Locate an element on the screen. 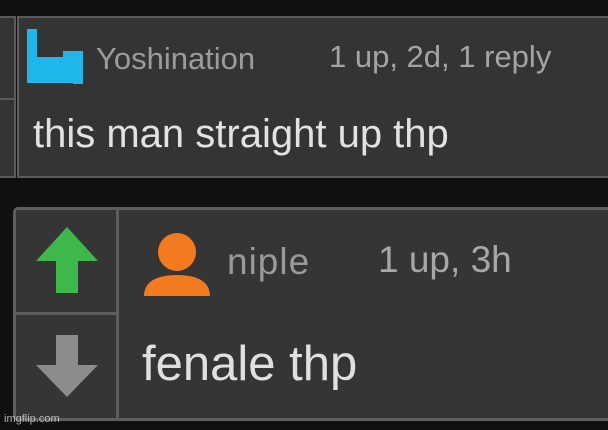 Image resolution: width=608 pixels, height=430 pixels. comment-1-meta: 1 up, 2d, 1 reply is located at coordinates (440, 56).